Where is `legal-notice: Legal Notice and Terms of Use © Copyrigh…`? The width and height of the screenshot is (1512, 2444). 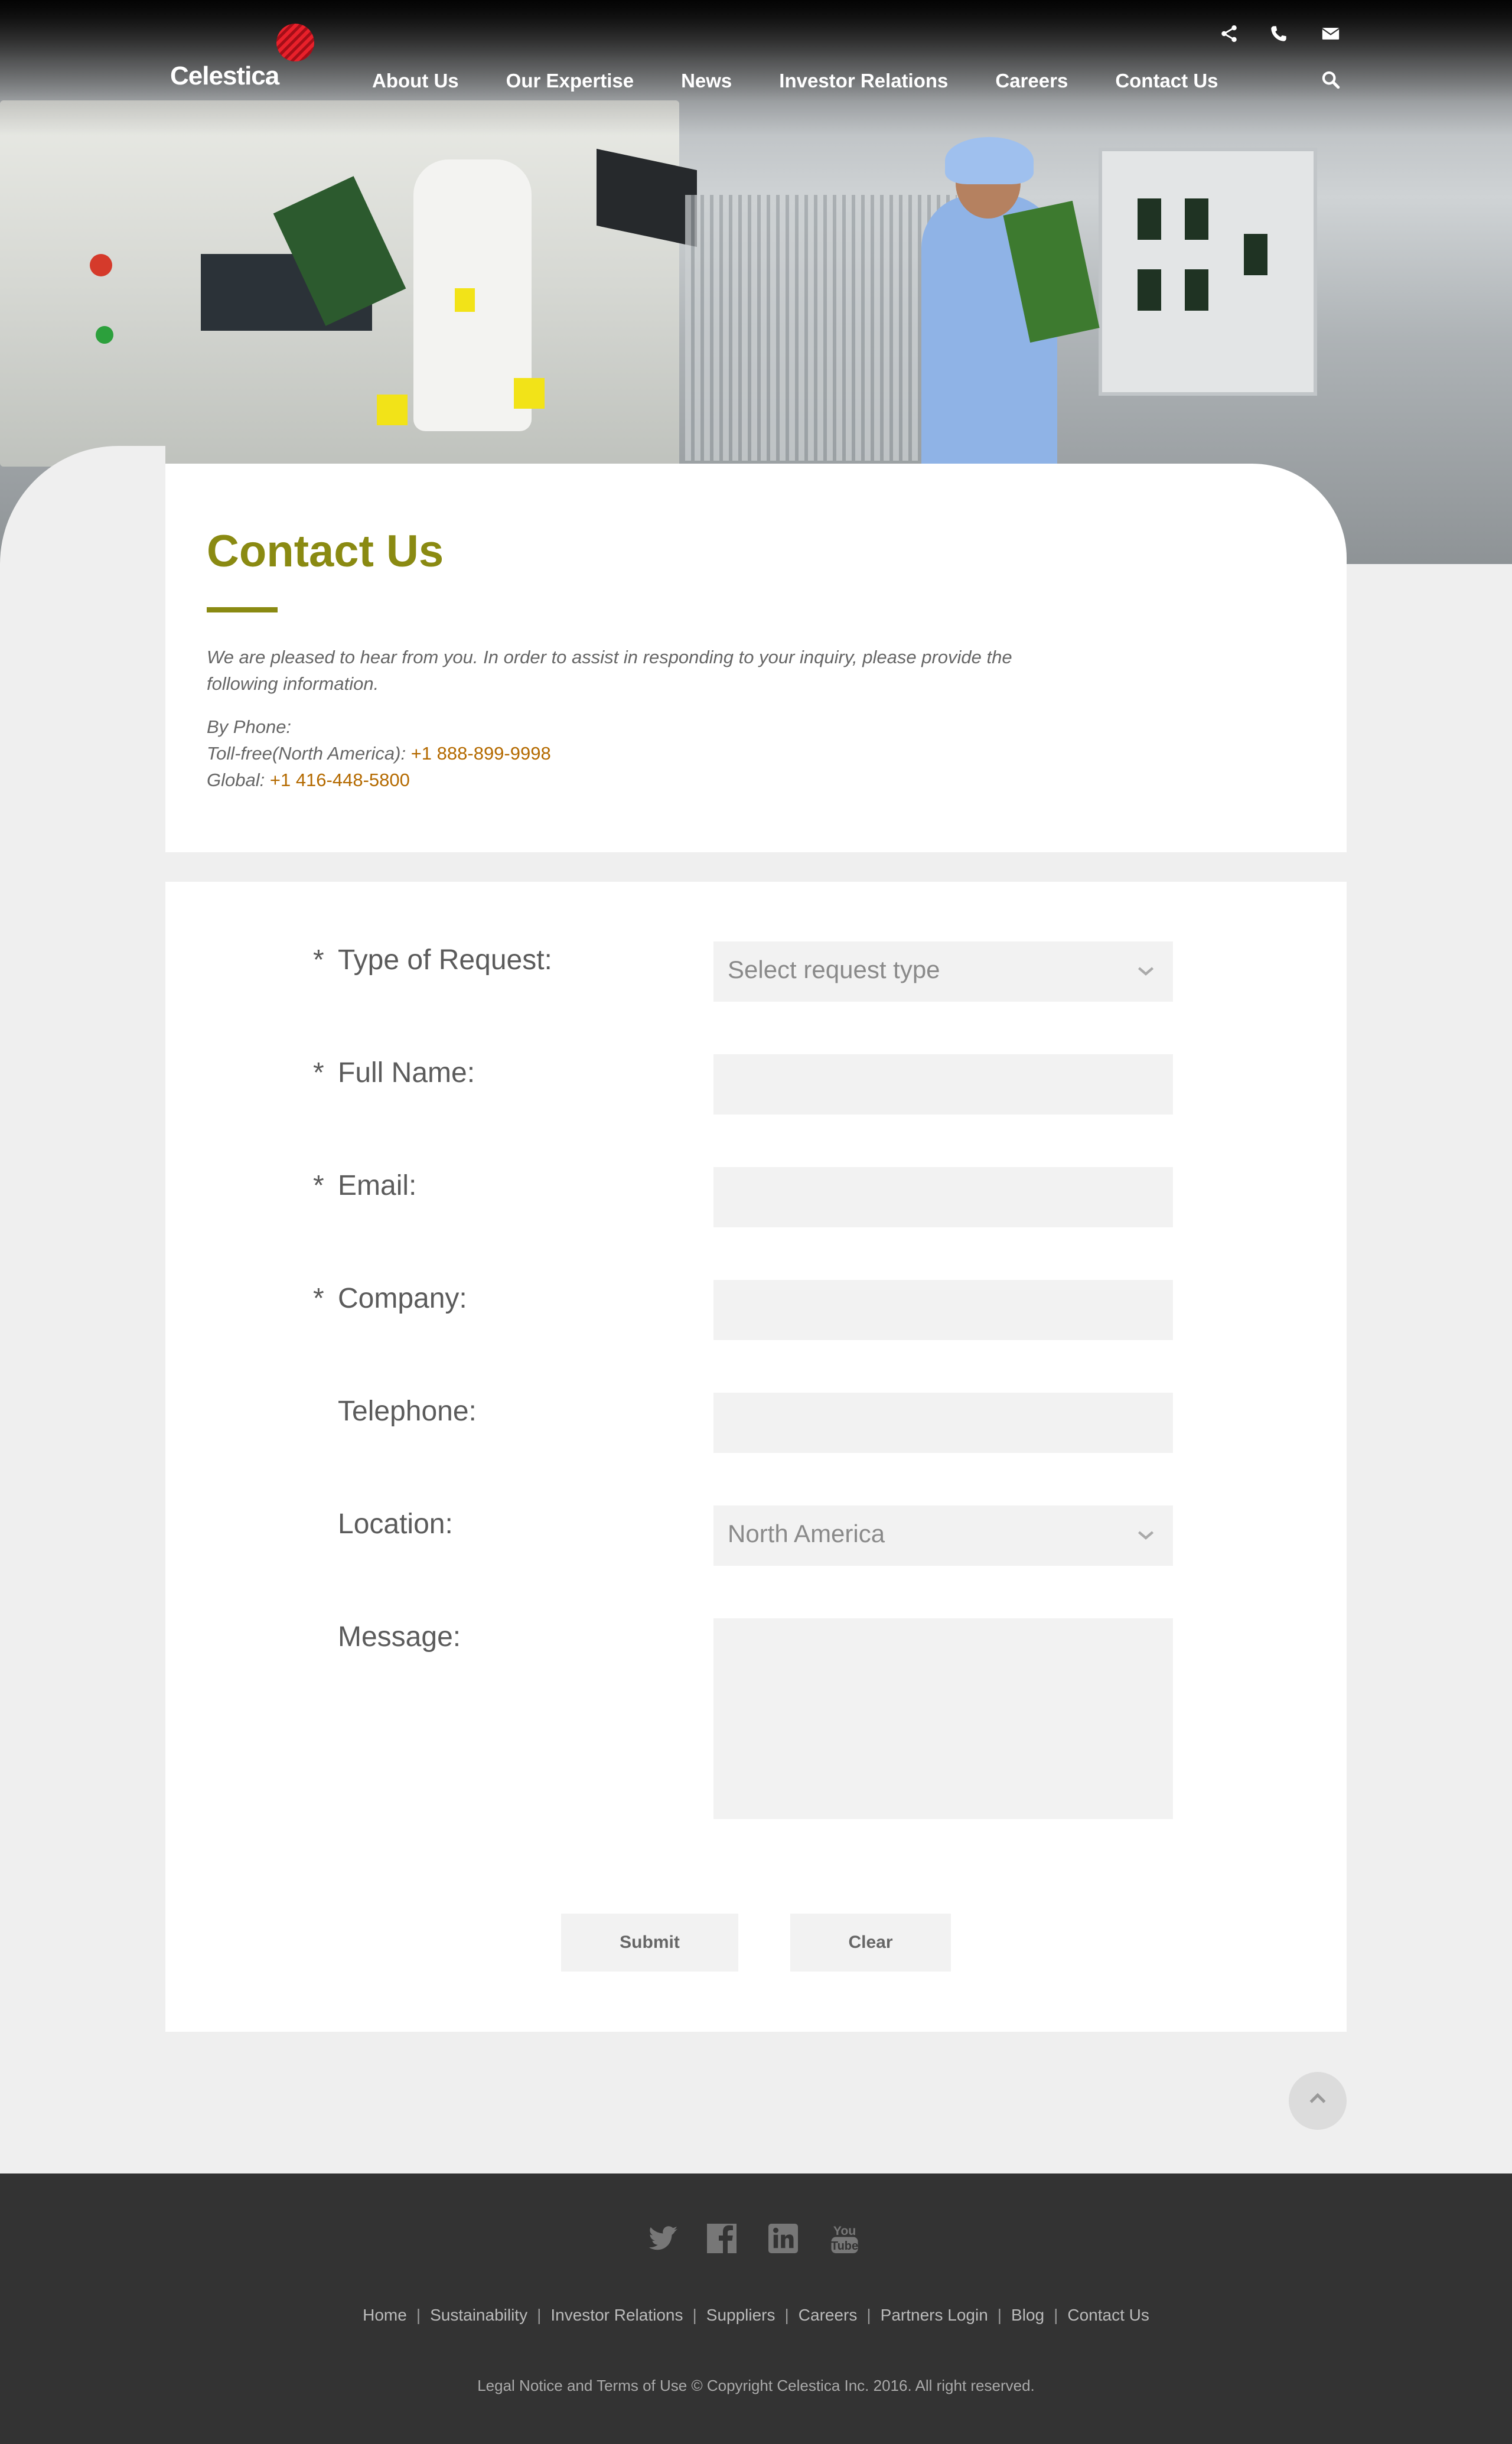 legal-notice: Legal Notice and Terms of Use © Copyrigh… is located at coordinates (756, 2386).